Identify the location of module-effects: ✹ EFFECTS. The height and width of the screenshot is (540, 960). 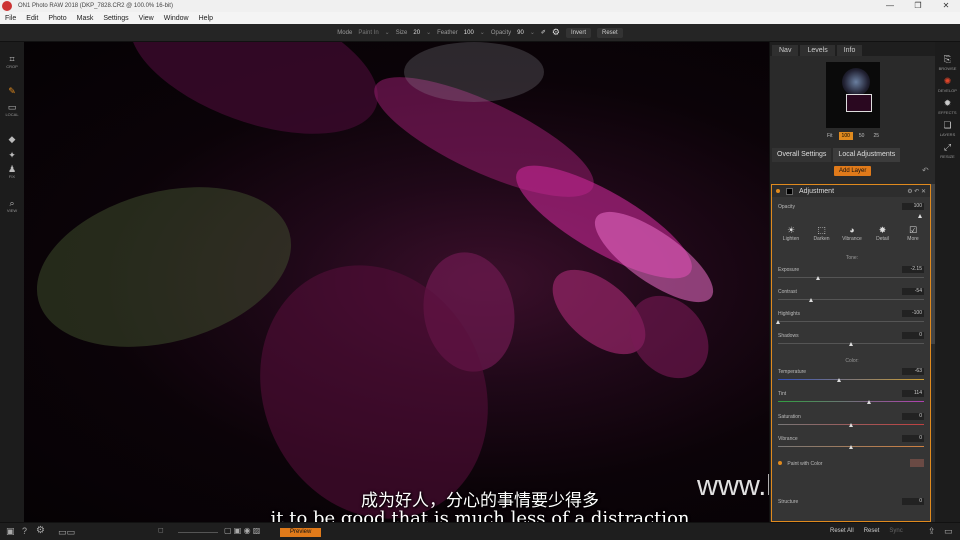
(947, 107).